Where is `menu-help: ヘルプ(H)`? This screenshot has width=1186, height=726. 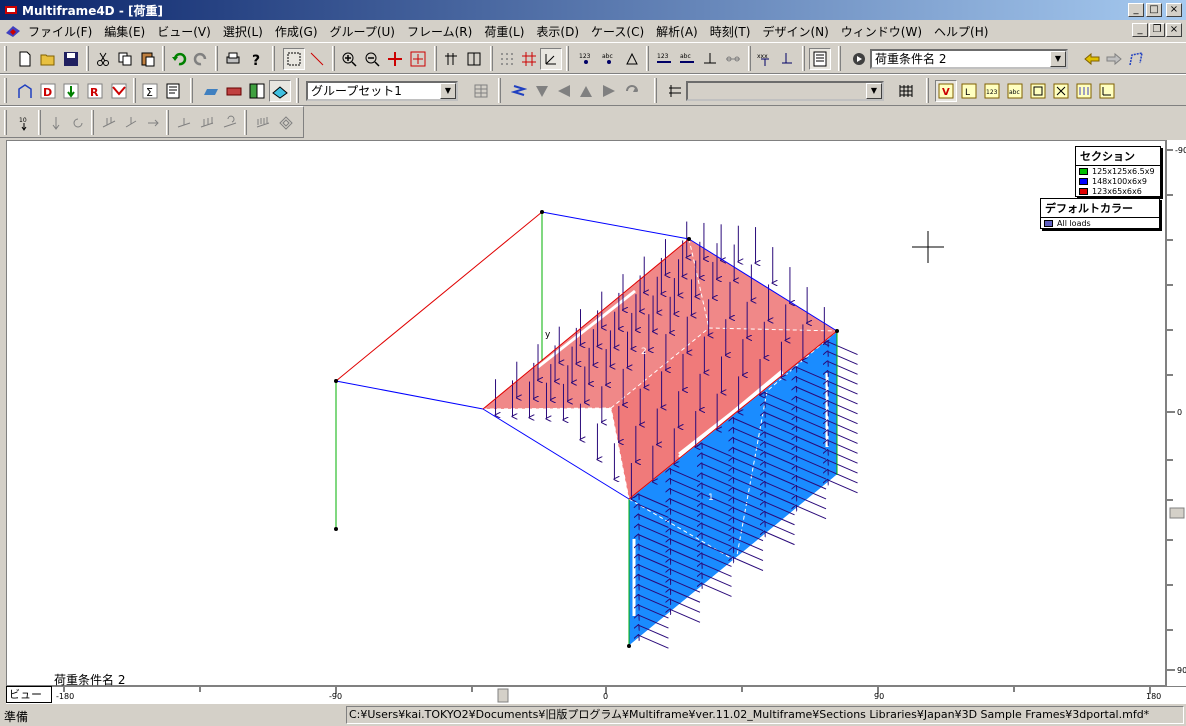
menu-help: ヘルプ(H) is located at coordinates (961, 31).